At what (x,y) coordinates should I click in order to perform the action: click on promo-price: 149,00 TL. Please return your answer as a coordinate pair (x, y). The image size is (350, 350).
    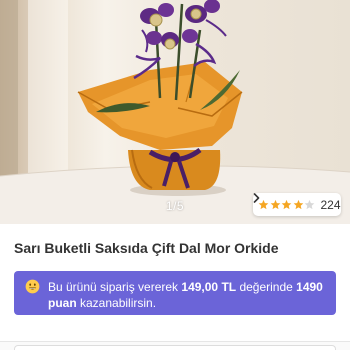
    Looking at the image, I should click on (209, 287).